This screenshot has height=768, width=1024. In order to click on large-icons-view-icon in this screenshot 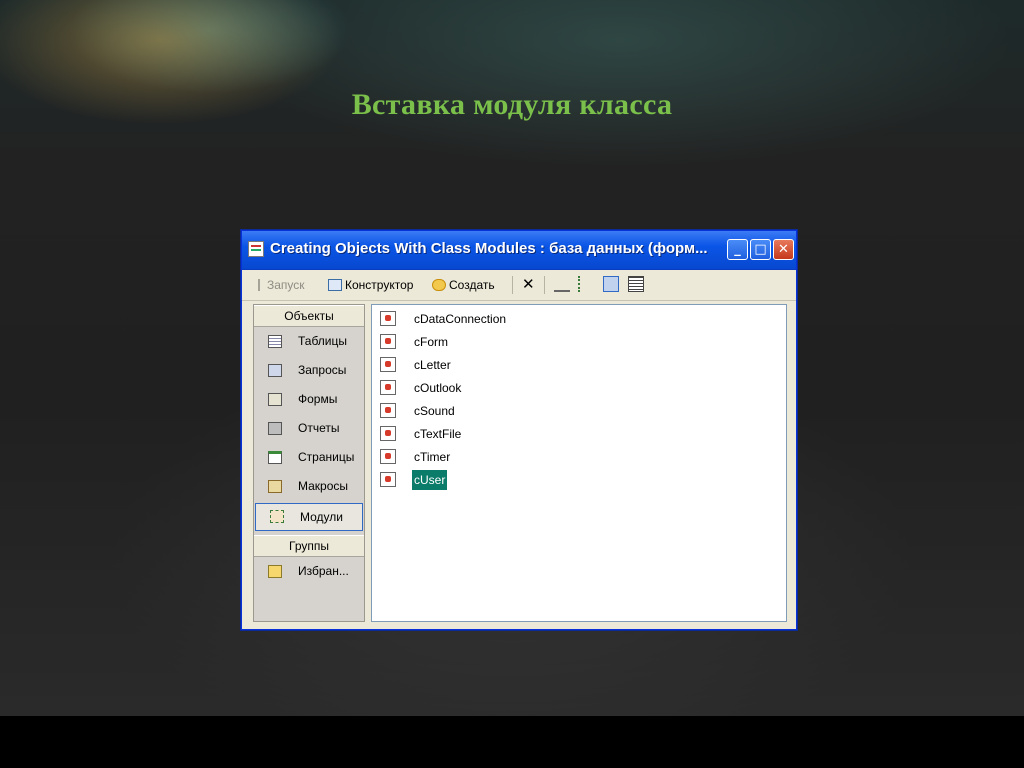, I will do `click(562, 284)`.